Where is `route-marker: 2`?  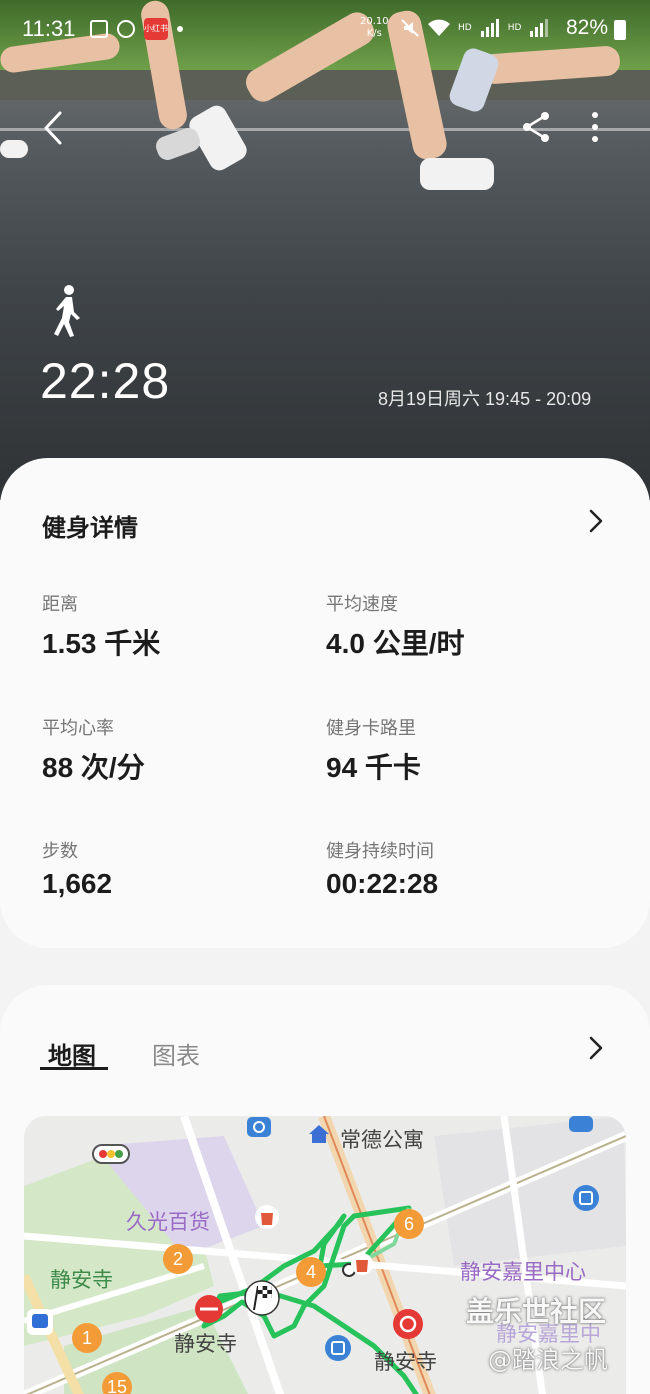 route-marker: 2 is located at coordinates (178, 1259).